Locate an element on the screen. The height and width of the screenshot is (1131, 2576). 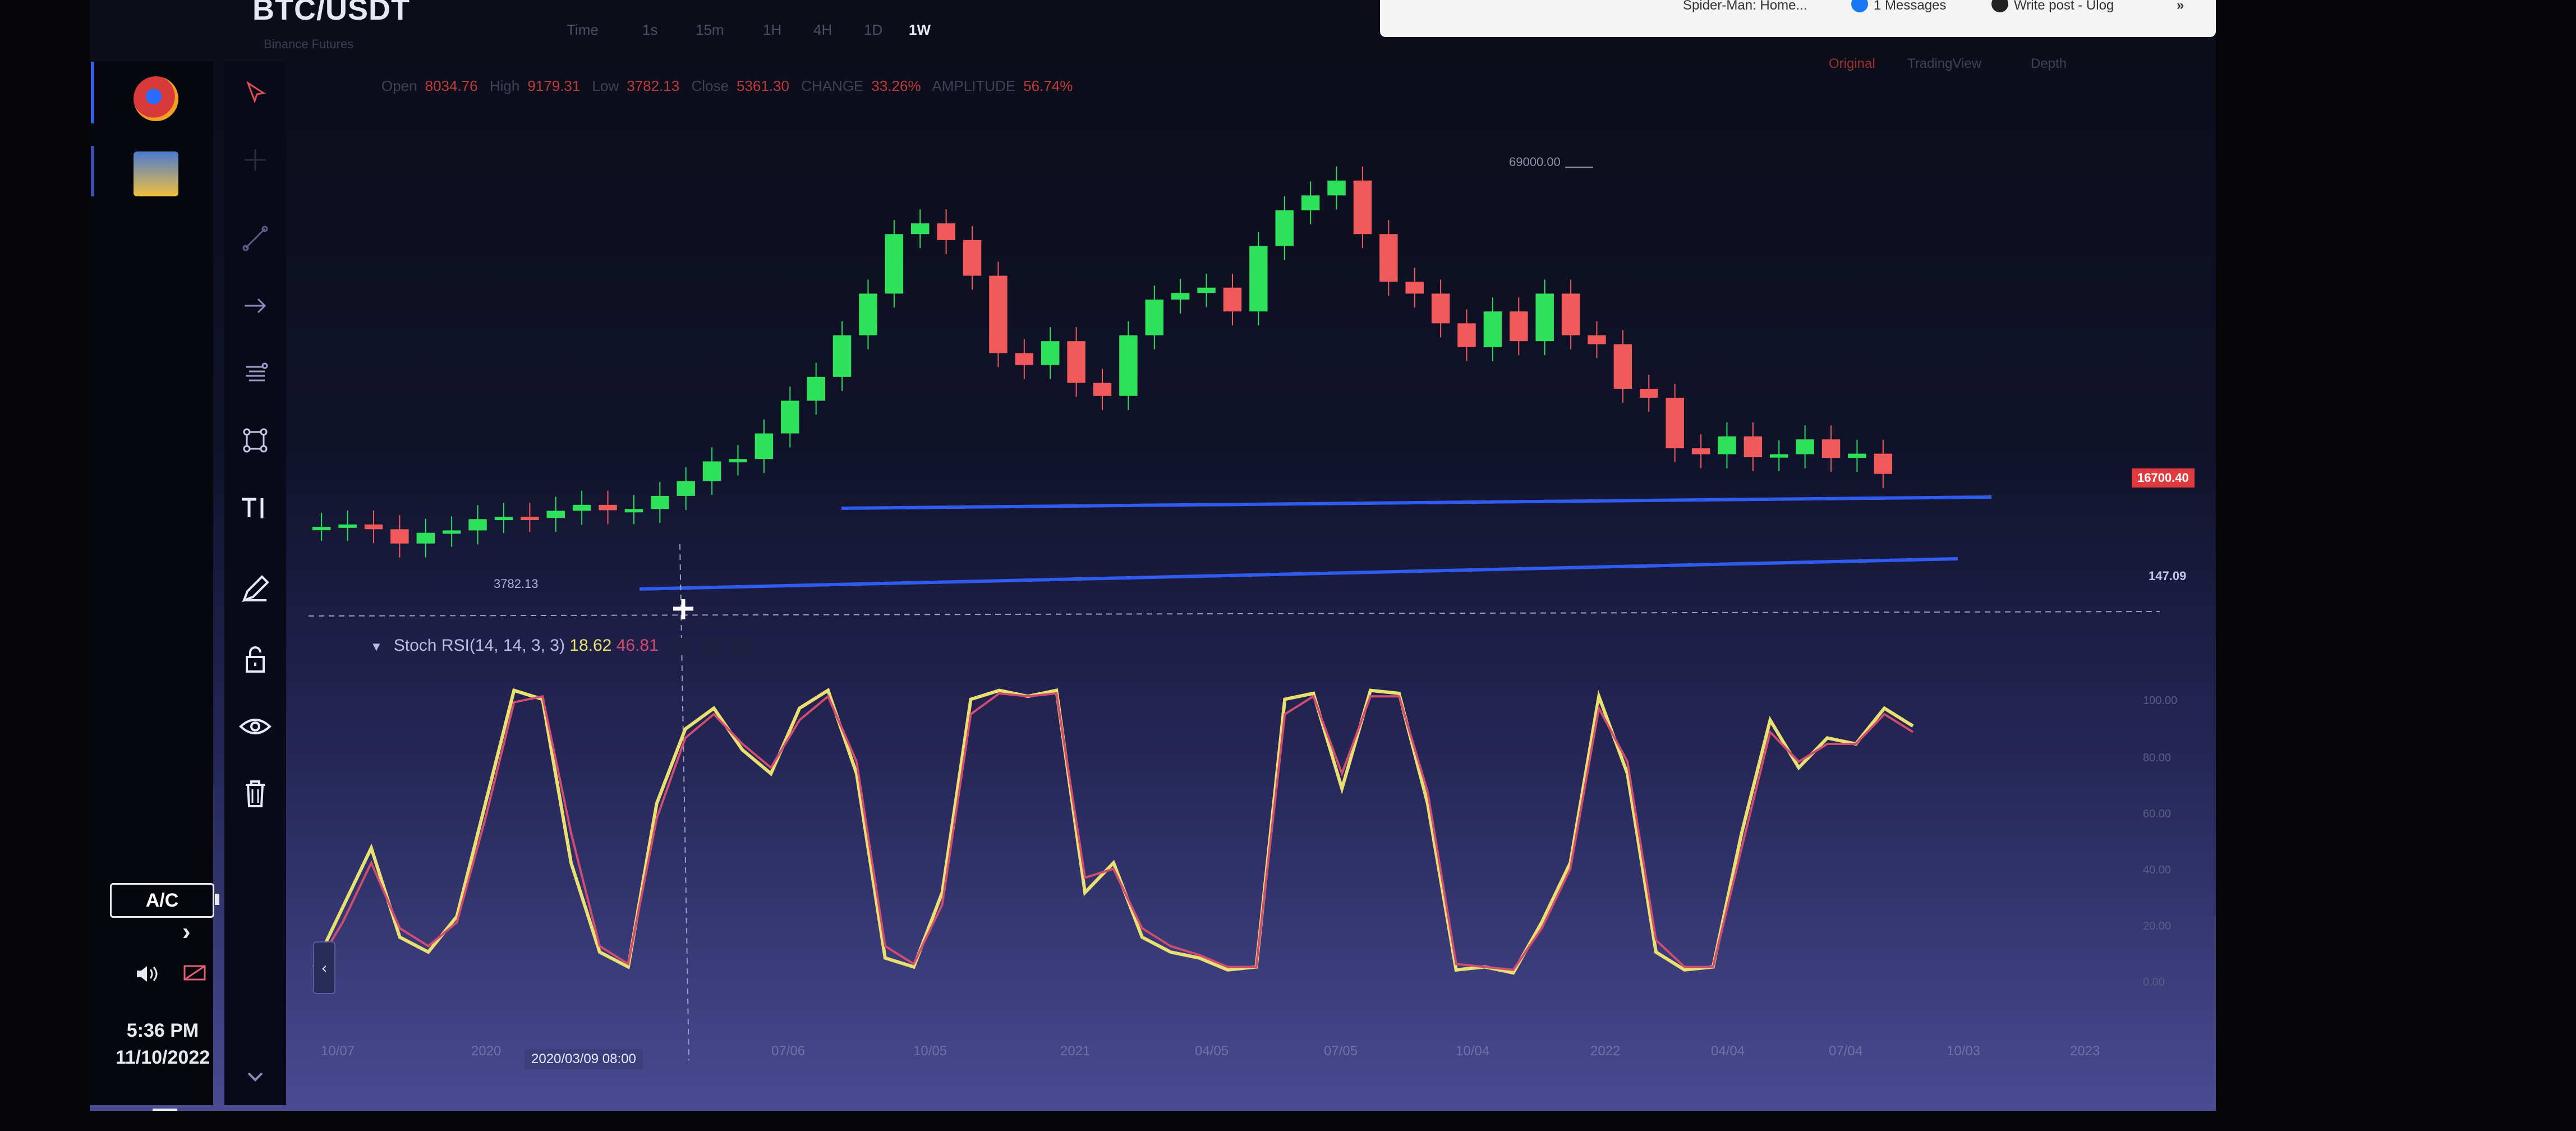
tab-messages: 1 Messages is located at coordinates (1910, 6).